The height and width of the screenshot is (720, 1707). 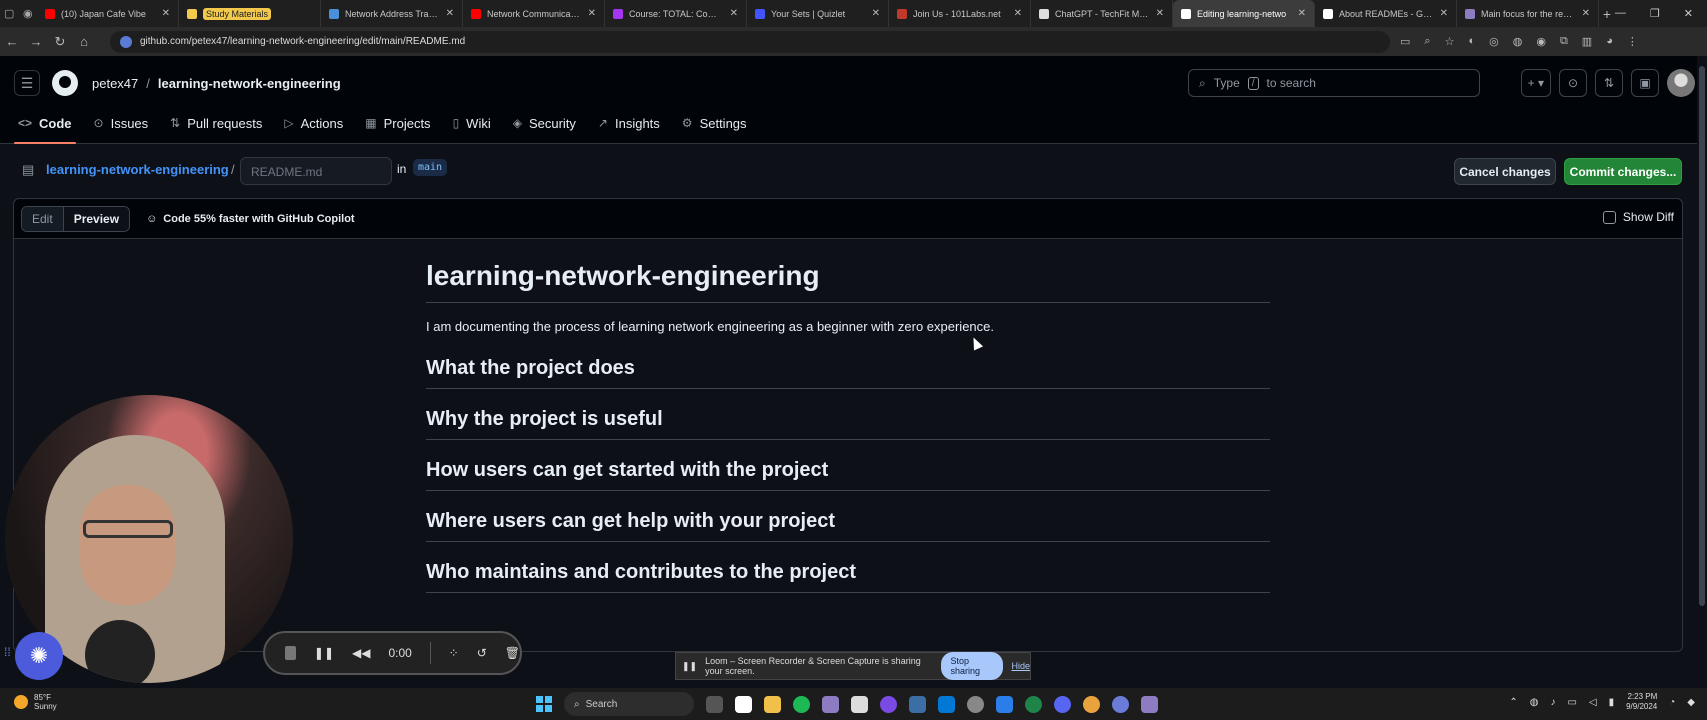 I want to click on new-tab-button: +, so click(x=1607, y=14).